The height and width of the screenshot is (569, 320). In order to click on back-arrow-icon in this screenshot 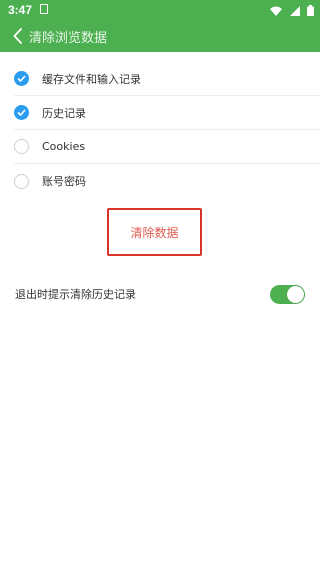, I will do `click(17, 36)`.